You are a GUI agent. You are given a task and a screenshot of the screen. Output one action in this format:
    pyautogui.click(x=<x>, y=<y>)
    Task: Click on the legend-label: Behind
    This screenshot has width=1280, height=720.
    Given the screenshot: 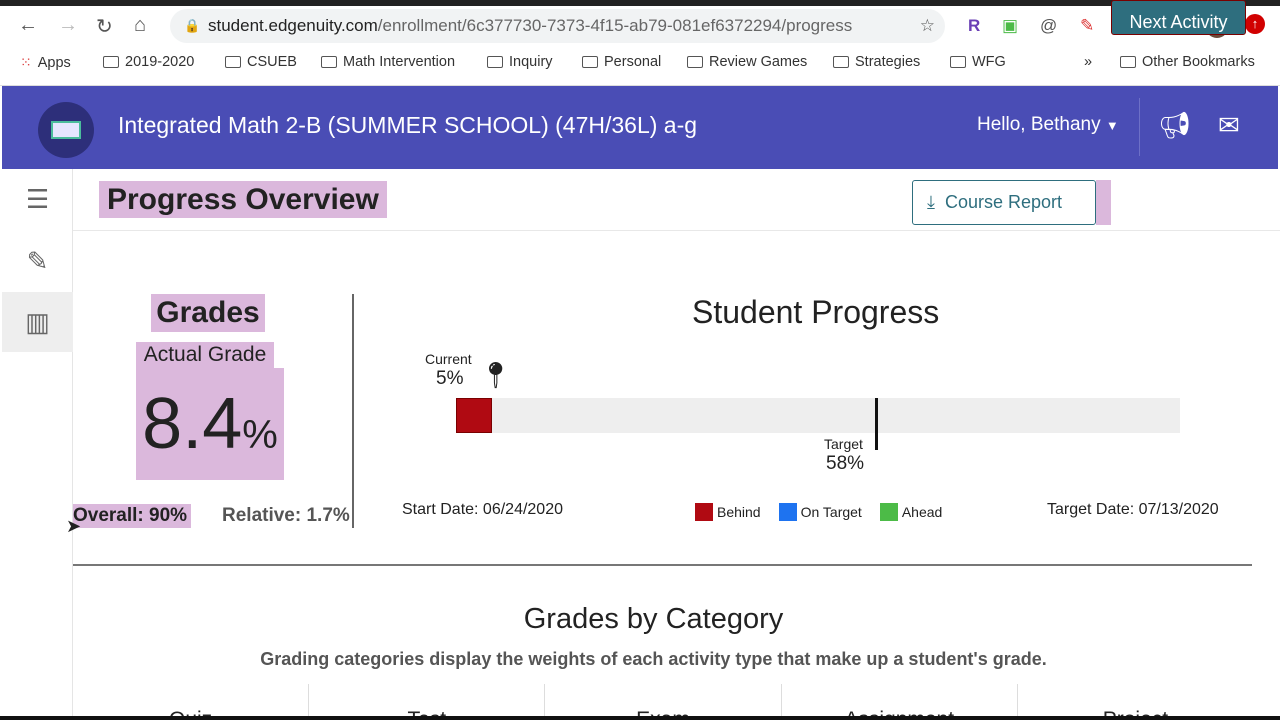 What is the action you would take?
    pyautogui.click(x=739, y=512)
    